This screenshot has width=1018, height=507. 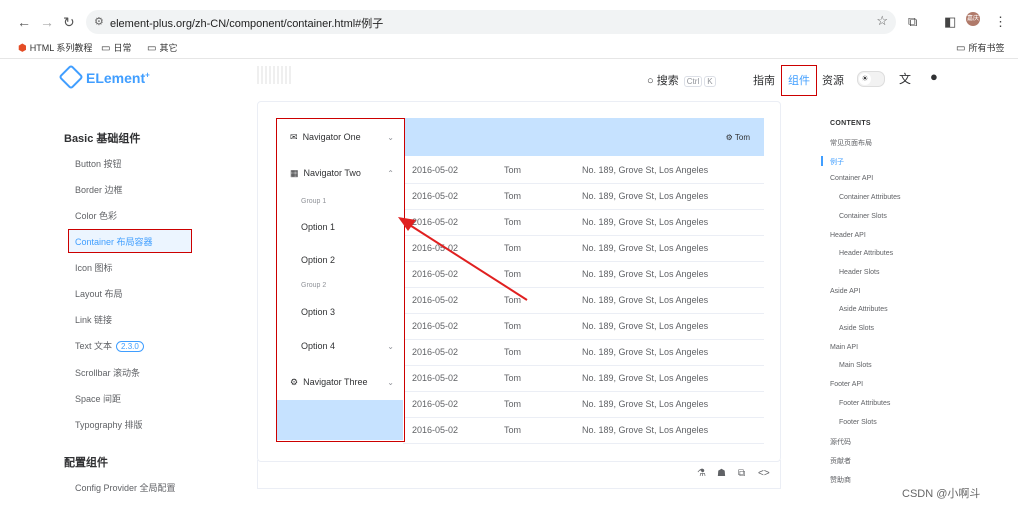 What do you see at coordinates (855, 365) in the screenshot?
I see `toc-item: Main Slots` at bounding box center [855, 365].